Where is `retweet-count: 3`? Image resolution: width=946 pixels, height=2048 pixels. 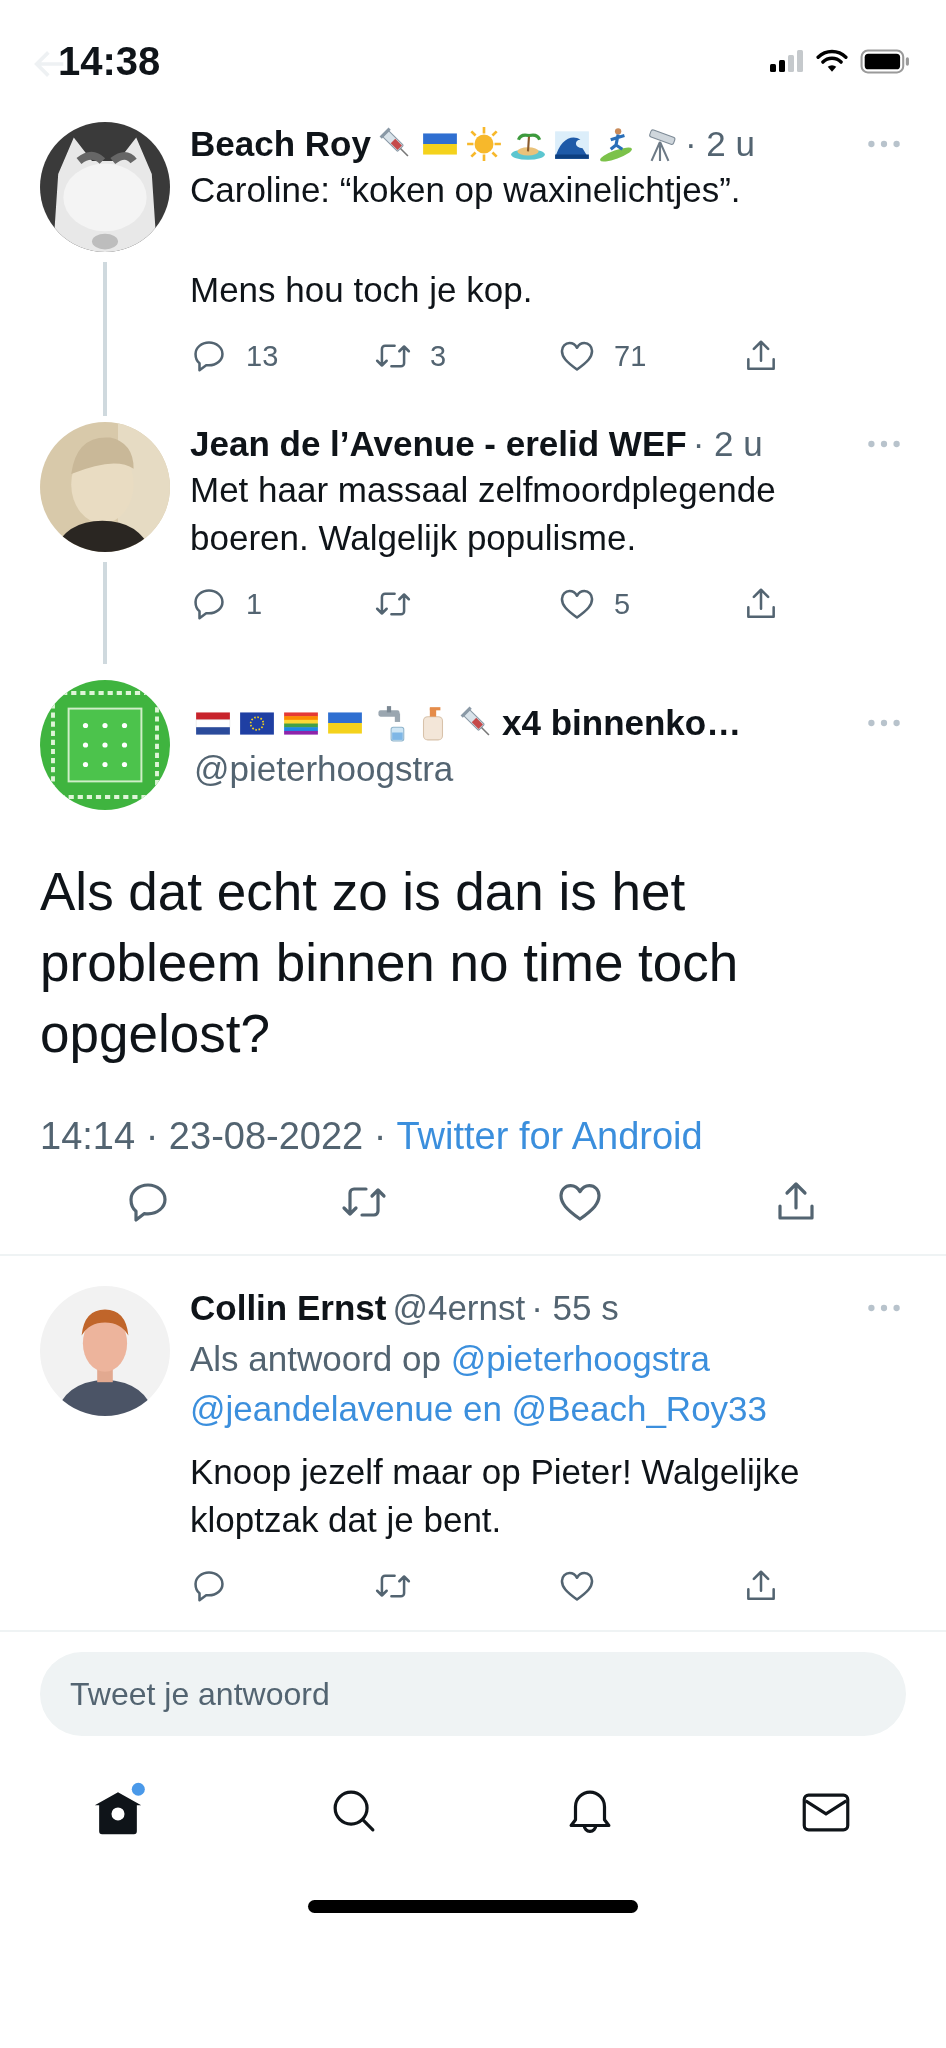 retweet-count: 3 is located at coordinates (438, 356).